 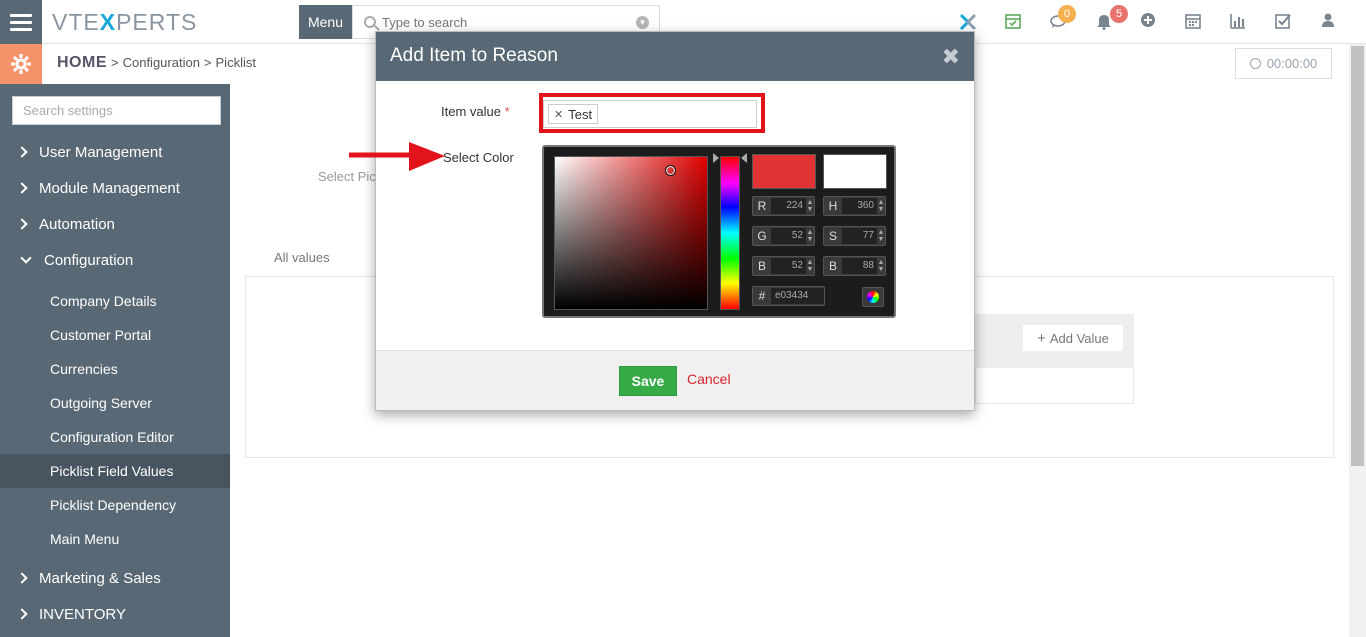 I want to click on color-saturation-area, so click(x=631, y=233).